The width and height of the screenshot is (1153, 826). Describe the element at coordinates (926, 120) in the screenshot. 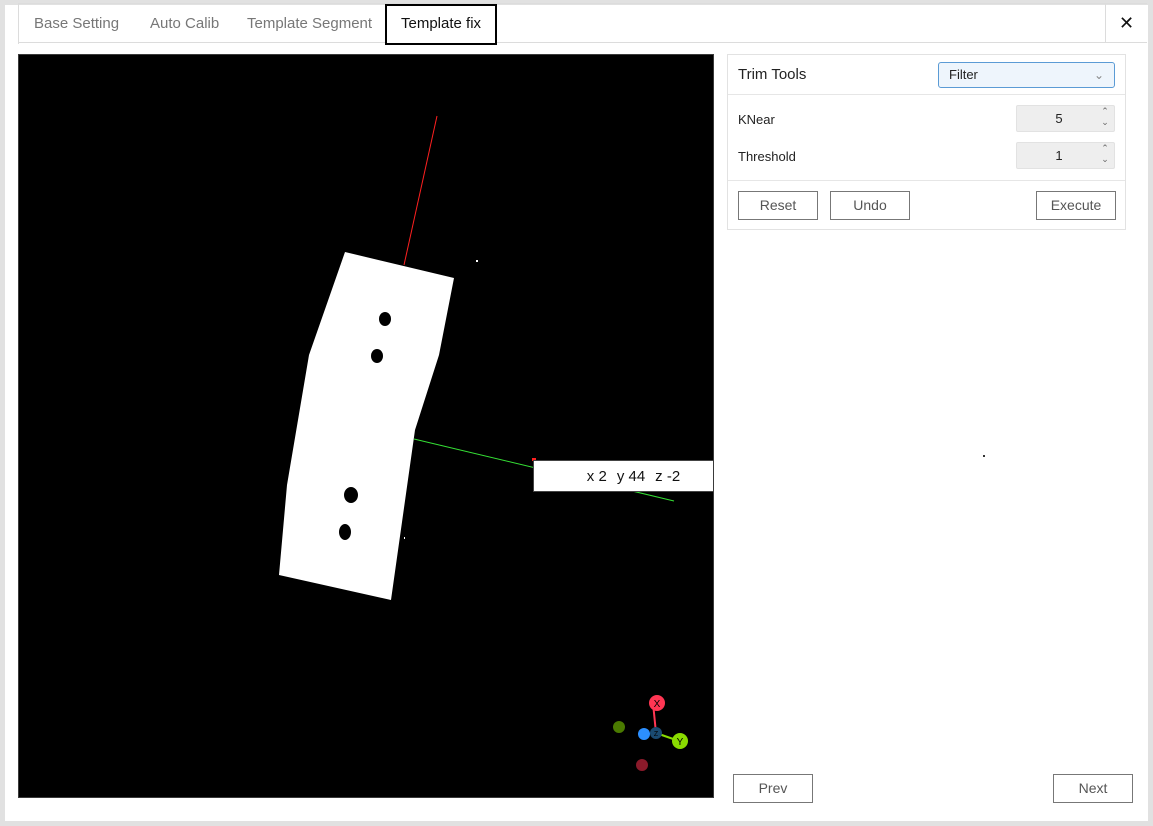

I see `knear-row: KNear 5 ⌃ ⌄` at that location.